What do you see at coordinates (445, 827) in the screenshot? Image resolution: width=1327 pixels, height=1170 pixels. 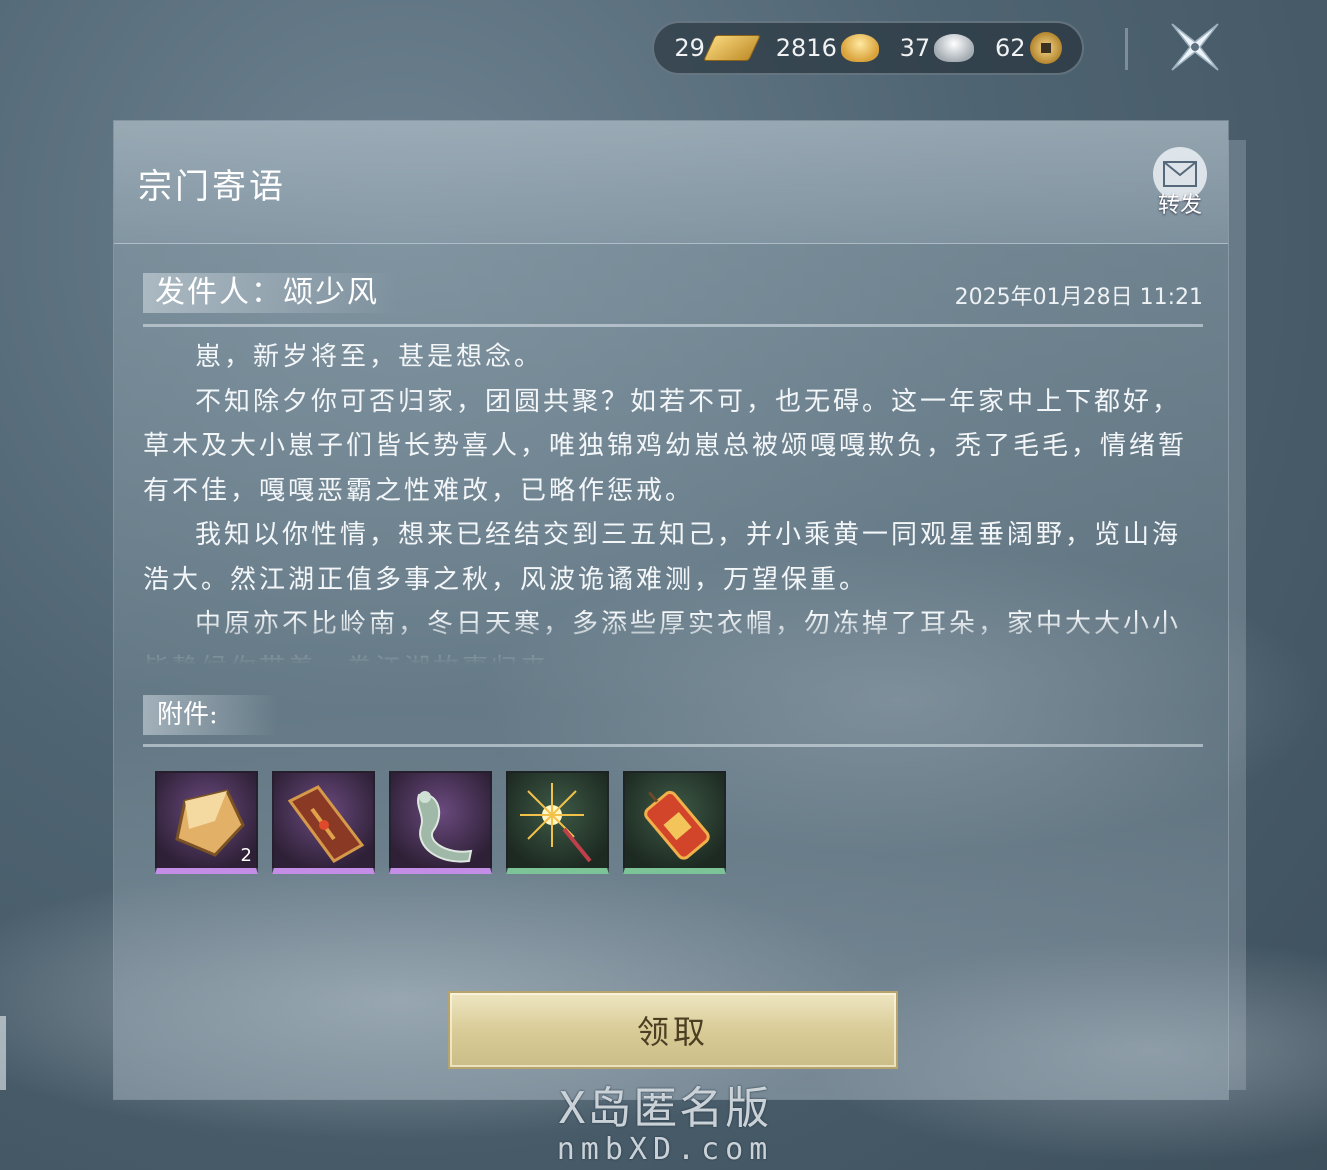 I see `jade-ornament-icon` at bounding box center [445, 827].